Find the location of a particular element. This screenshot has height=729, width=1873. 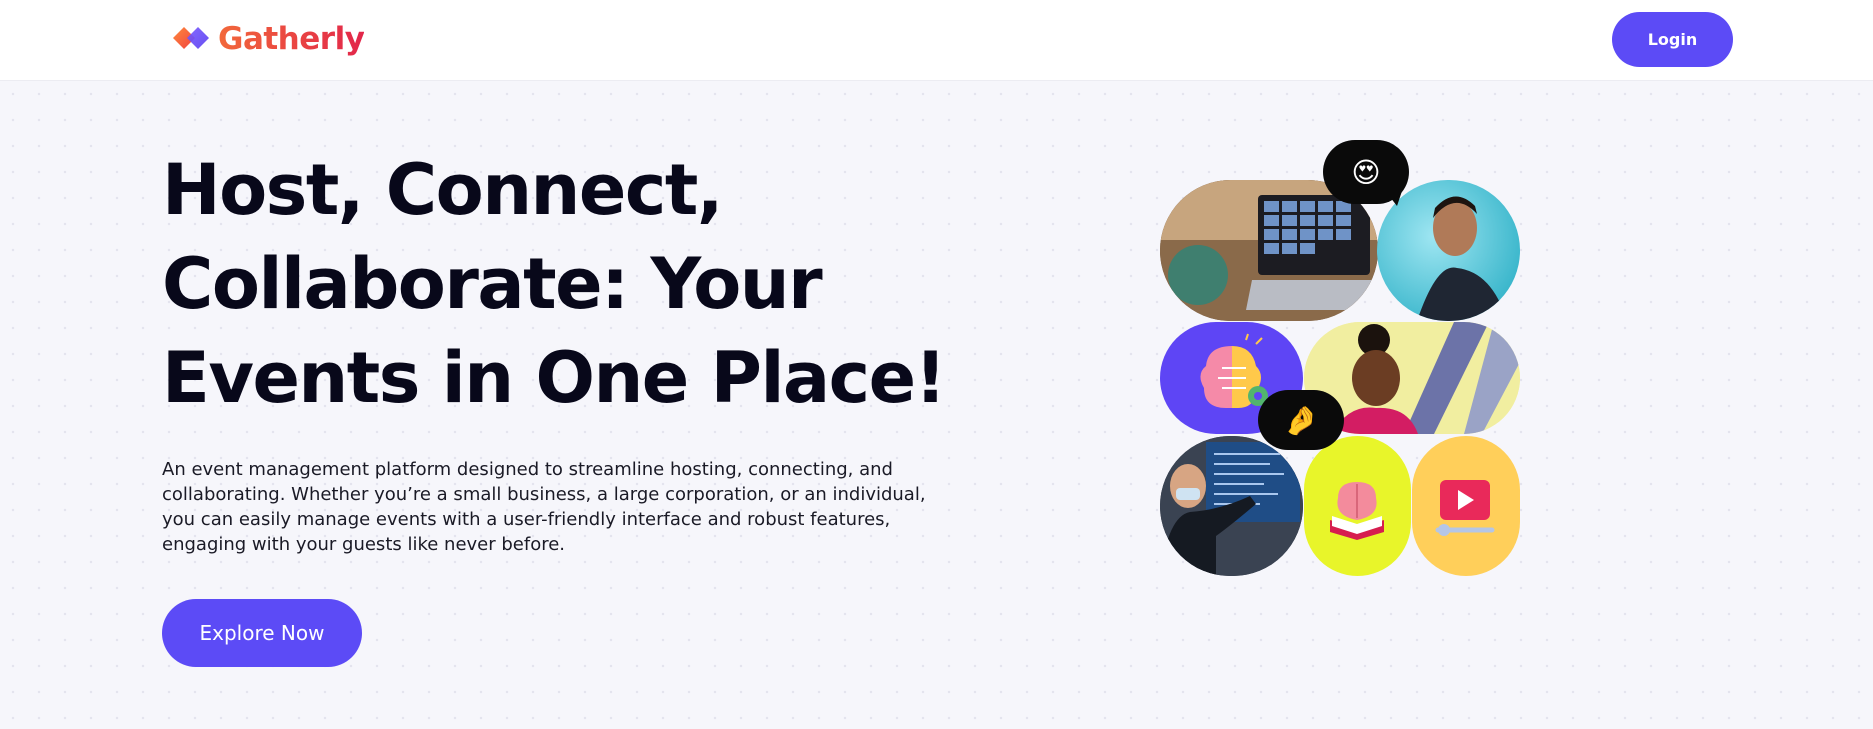

brain-book-tile is located at coordinates (1357, 506).